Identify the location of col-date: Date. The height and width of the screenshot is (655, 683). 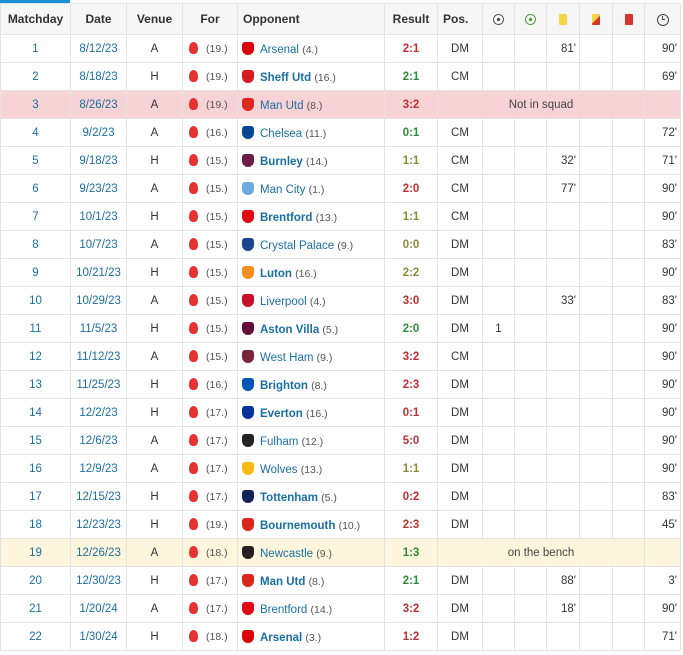
(98, 19).